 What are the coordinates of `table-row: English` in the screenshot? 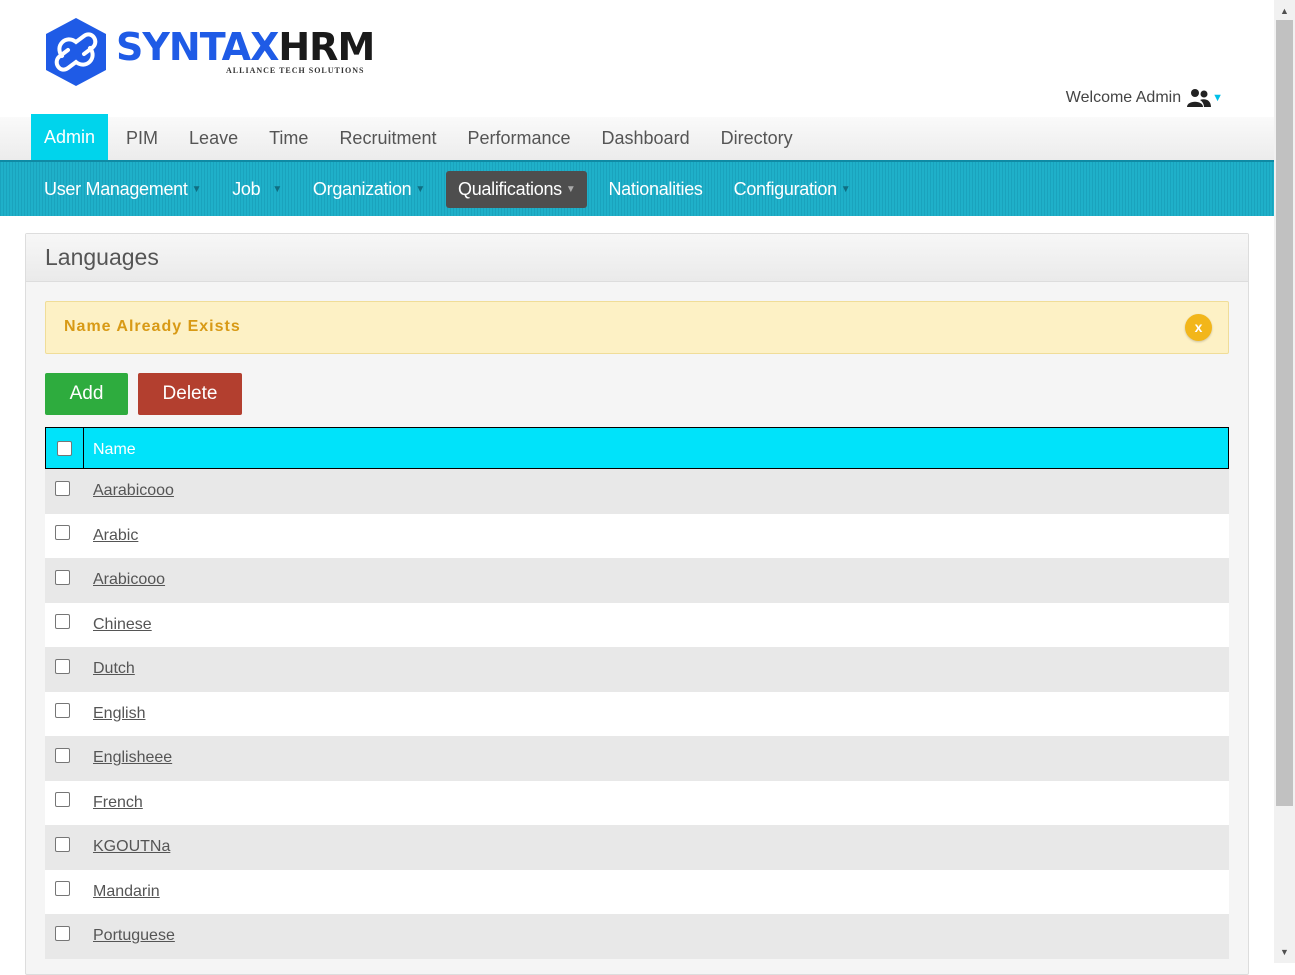 It's located at (637, 713).